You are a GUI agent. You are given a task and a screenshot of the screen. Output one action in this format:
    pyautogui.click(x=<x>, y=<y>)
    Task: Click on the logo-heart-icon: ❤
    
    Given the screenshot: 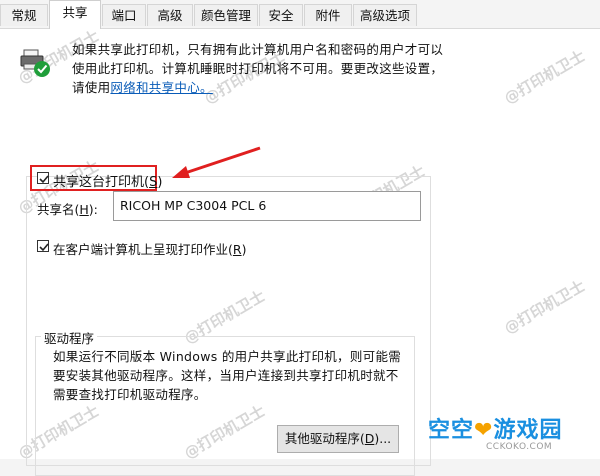 What is the action you would take?
    pyautogui.click(x=484, y=430)
    